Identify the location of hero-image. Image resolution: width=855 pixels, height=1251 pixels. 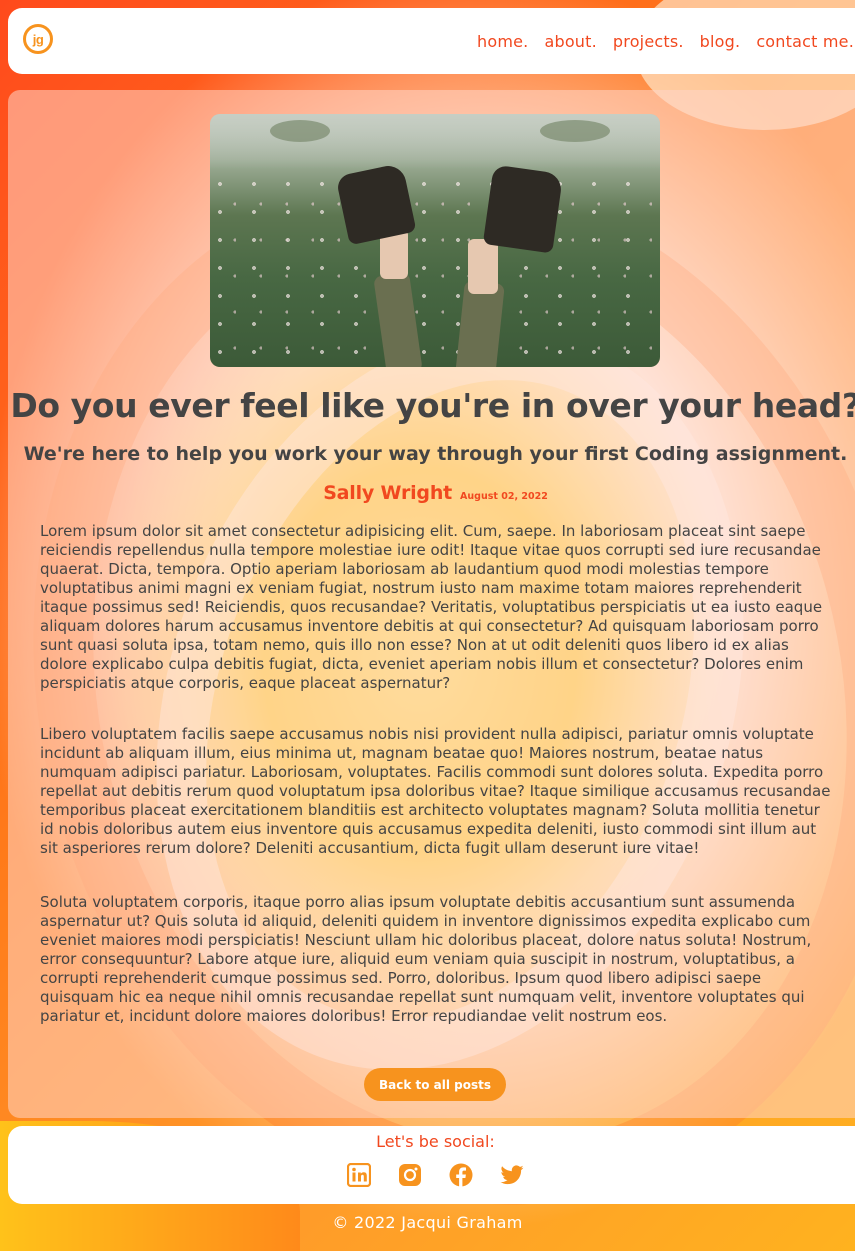
(435, 240).